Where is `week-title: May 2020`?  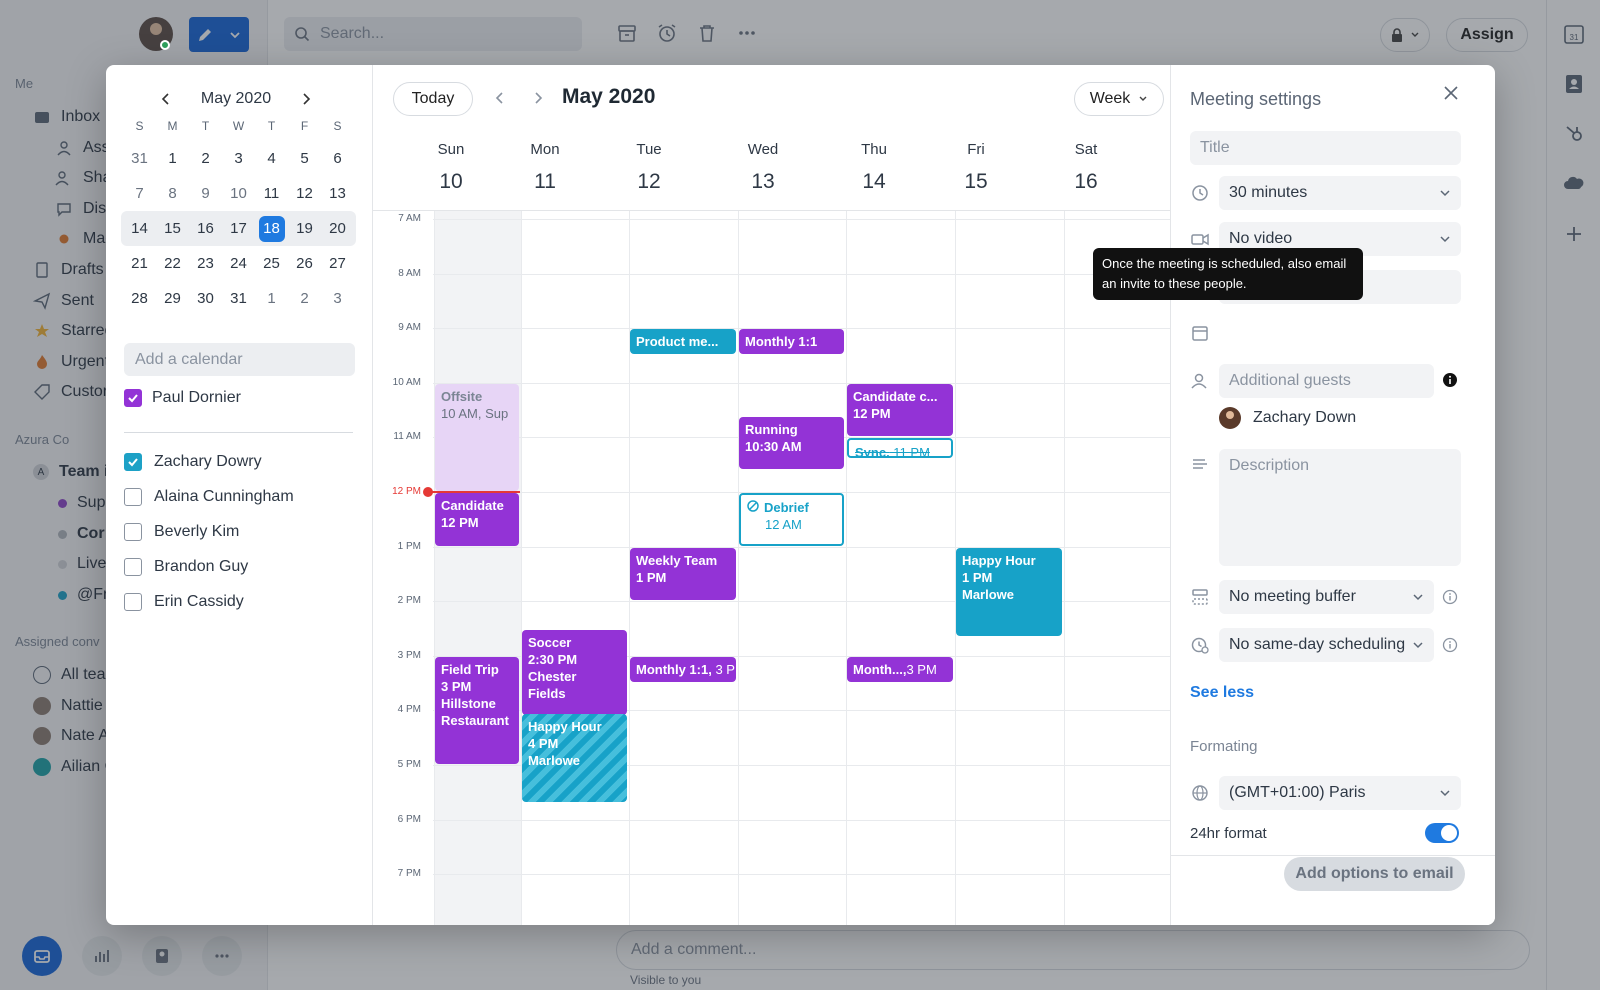 week-title: May 2020 is located at coordinates (609, 96).